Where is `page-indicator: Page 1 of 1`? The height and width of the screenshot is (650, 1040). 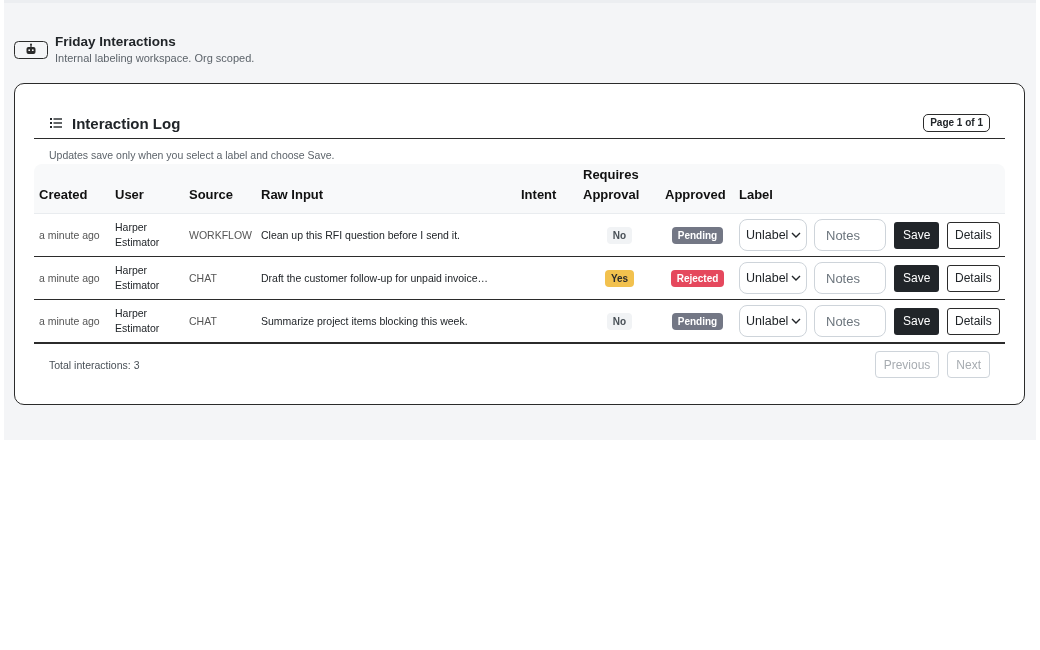
page-indicator: Page 1 of 1 is located at coordinates (956, 123).